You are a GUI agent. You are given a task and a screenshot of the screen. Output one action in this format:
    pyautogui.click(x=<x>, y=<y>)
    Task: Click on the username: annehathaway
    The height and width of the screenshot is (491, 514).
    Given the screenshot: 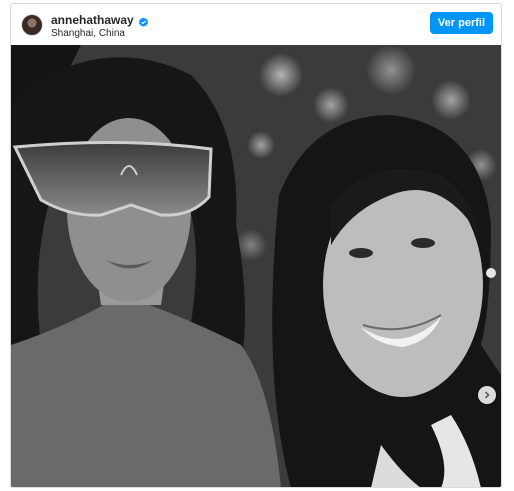 What is the action you would take?
    pyautogui.click(x=92, y=20)
    